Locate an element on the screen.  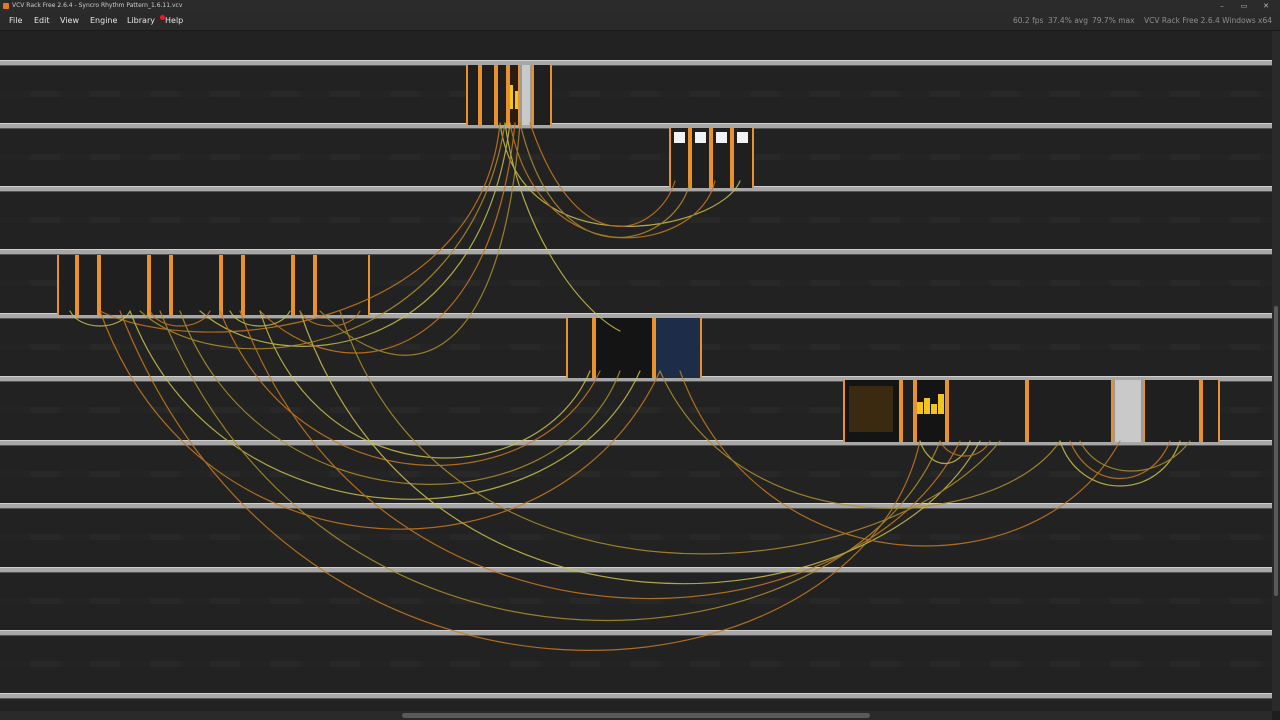
cpu-max-readout: 79.7% max is located at coordinates (1113, 20).